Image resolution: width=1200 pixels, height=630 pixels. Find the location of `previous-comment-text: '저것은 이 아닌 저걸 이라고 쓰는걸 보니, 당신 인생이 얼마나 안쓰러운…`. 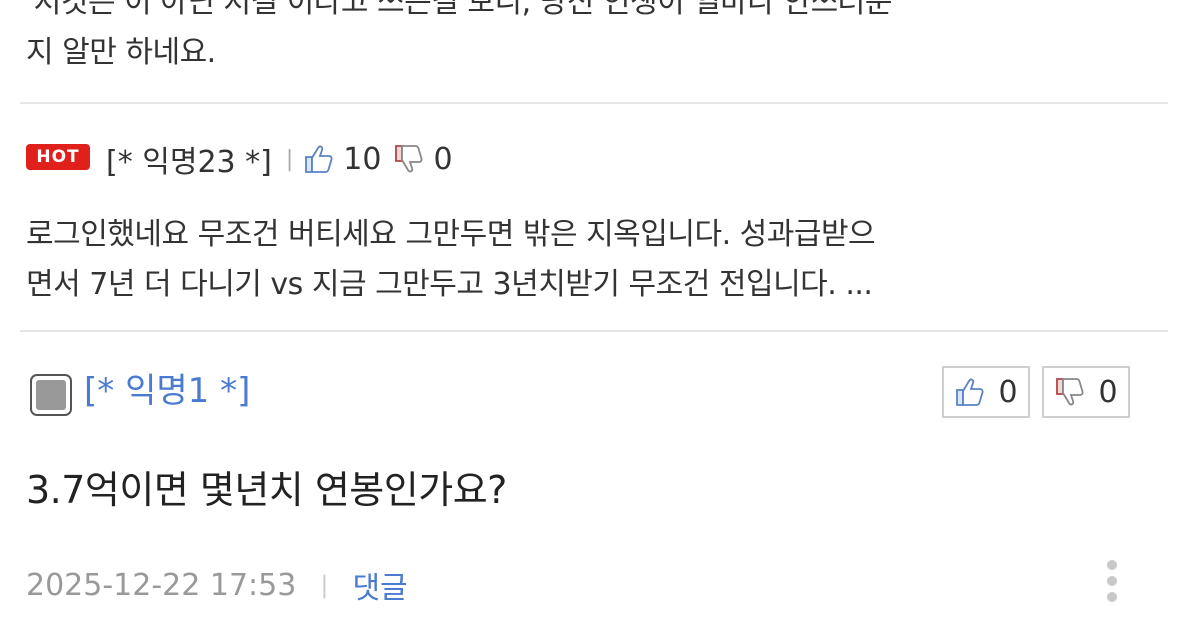

previous-comment-text: '저것은 이 아닌 저걸 이라고 쓰는걸 보니, 당신 인생이 얼마나 안쓰러운… is located at coordinates (596, 39).